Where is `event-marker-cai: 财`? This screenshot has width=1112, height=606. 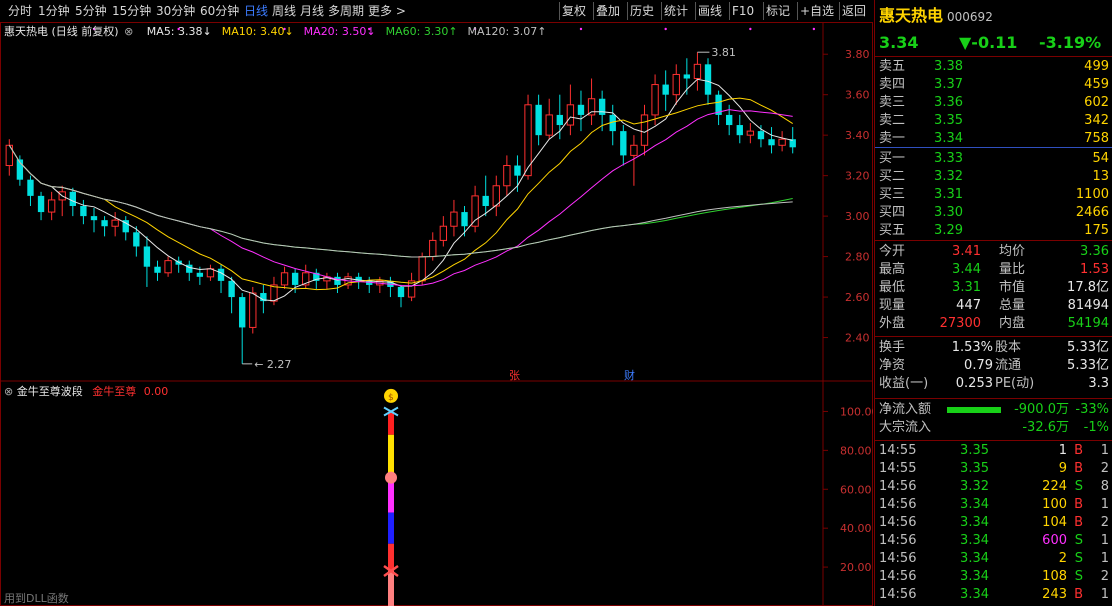 event-marker-cai: 财 is located at coordinates (629, 375).